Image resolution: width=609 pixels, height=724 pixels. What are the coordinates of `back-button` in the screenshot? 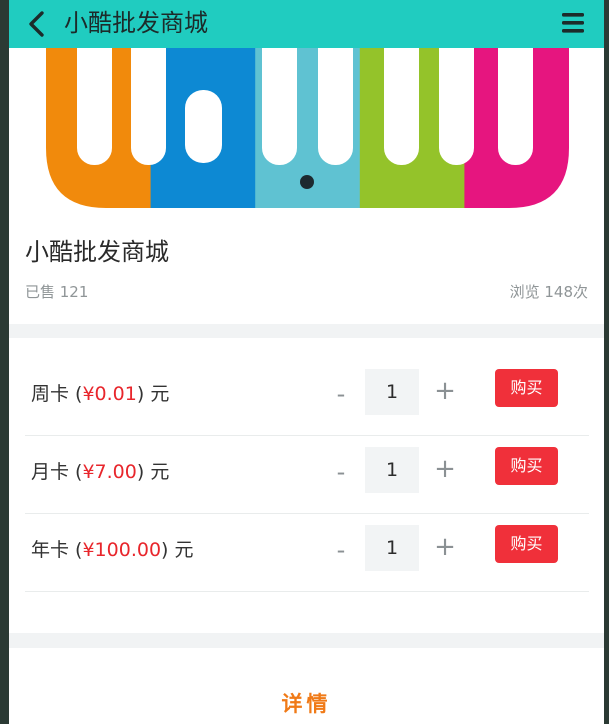 It's located at (38, 24).